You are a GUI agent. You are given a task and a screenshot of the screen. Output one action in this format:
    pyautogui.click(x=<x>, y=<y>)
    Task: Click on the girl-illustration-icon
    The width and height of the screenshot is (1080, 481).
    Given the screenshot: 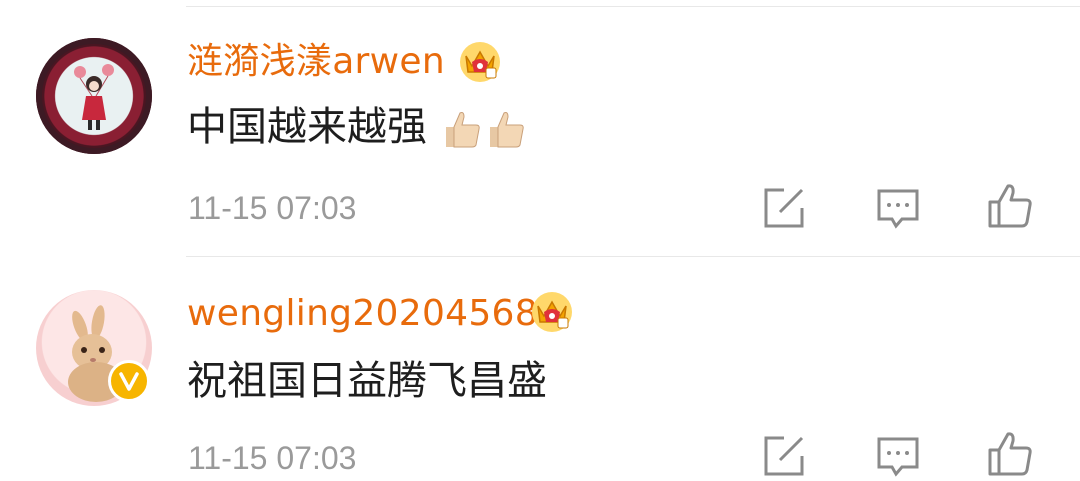 What is the action you would take?
    pyautogui.click(x=94, y=97)
    